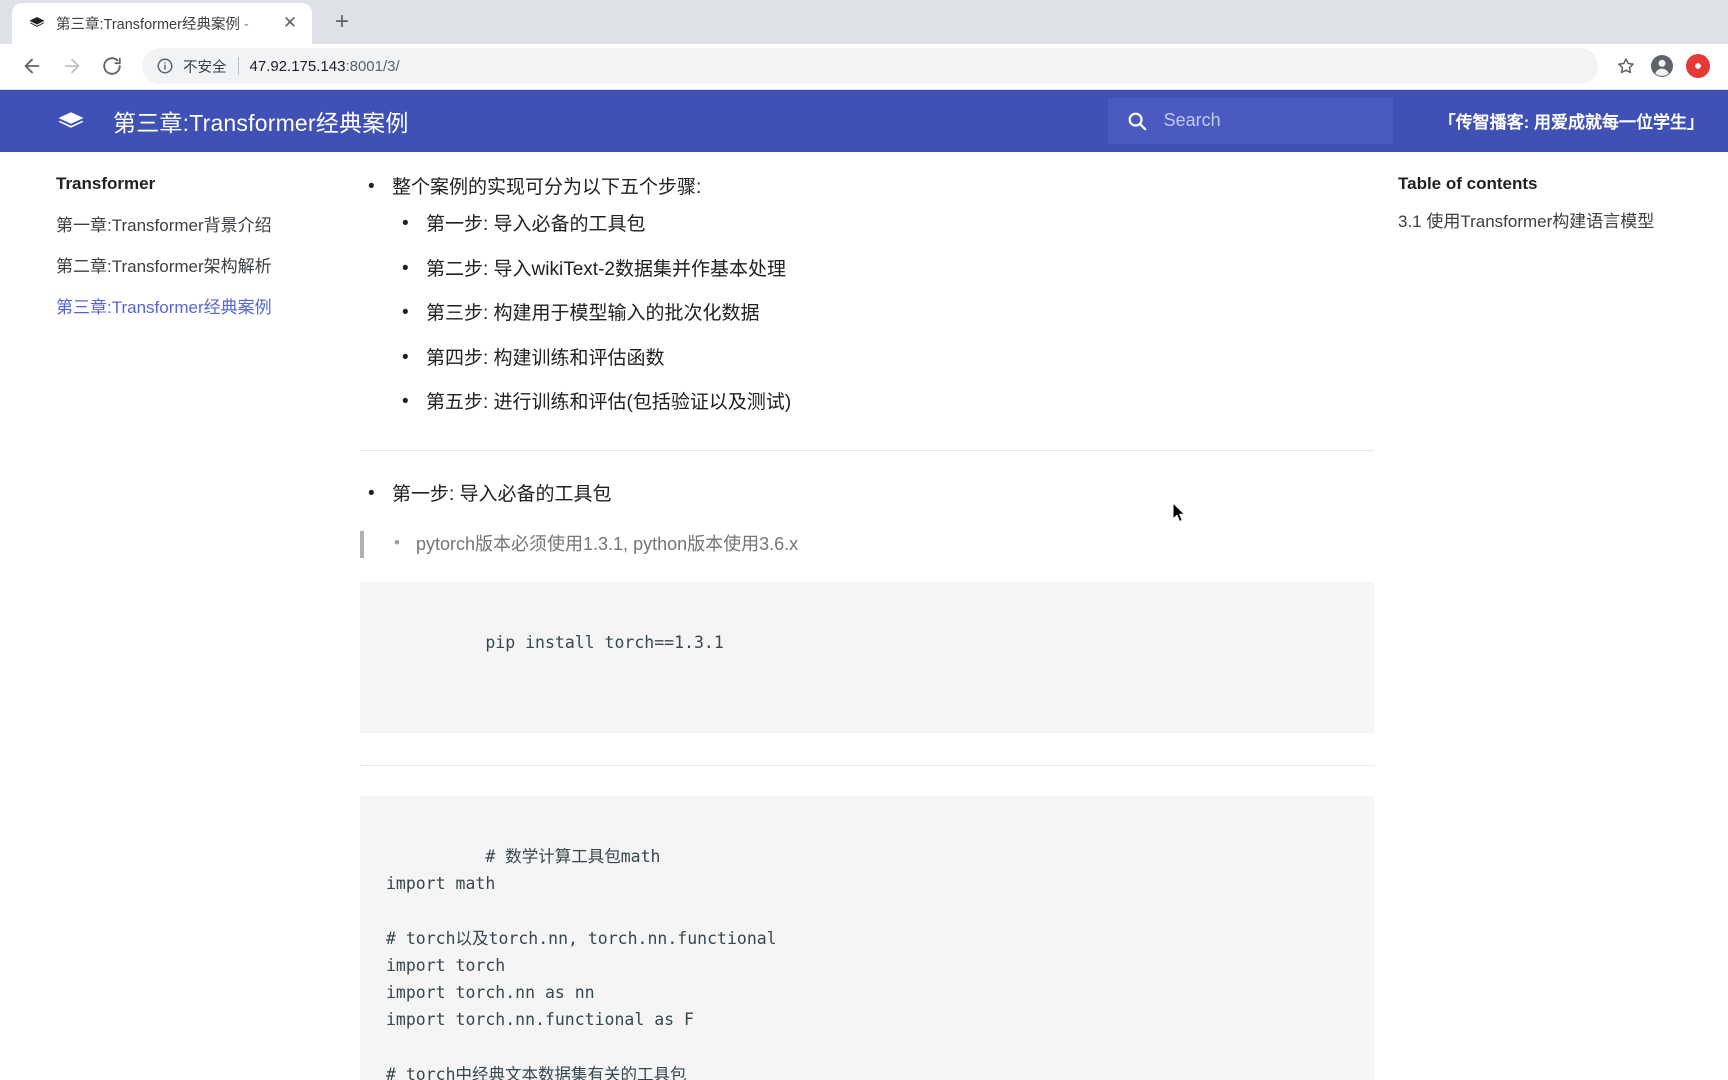  What do you see at coordinates (152, 24) in the screenshot?
I see `tab-title: 第三章:Transformer经典案例 -` at bounding box center [152, 24].